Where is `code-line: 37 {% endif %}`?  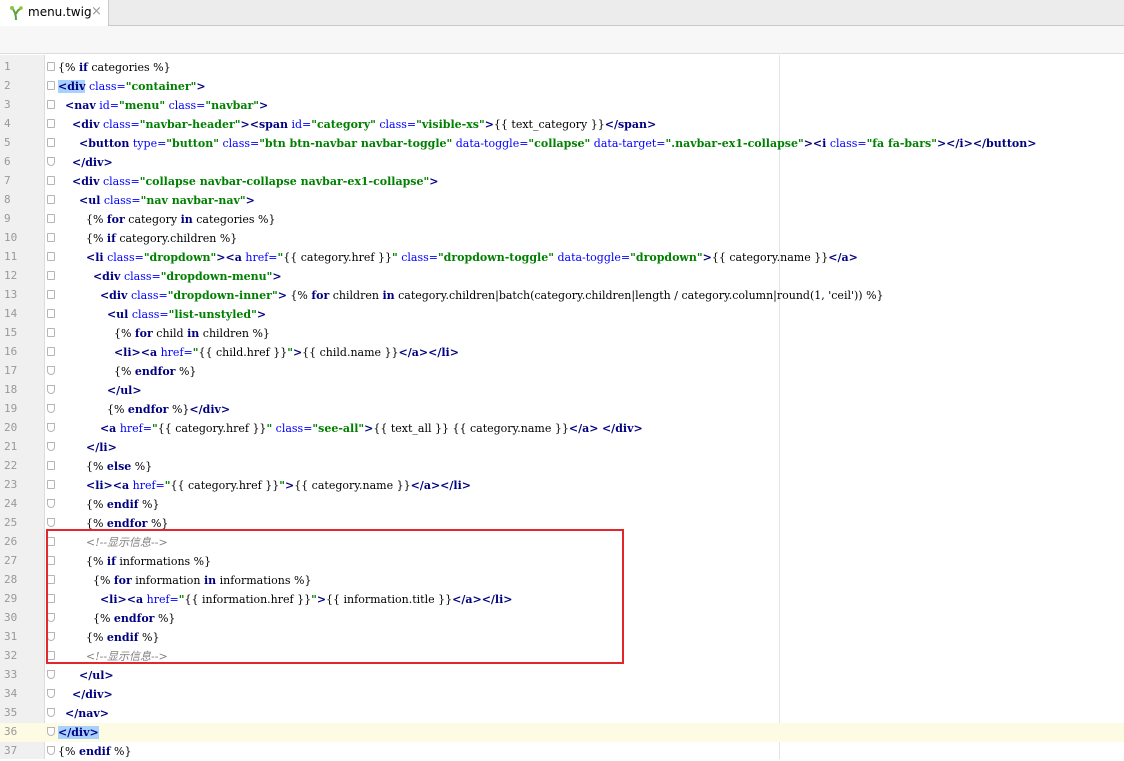 code-line: 37 {% endif %} is located at coordinates (562, 751).